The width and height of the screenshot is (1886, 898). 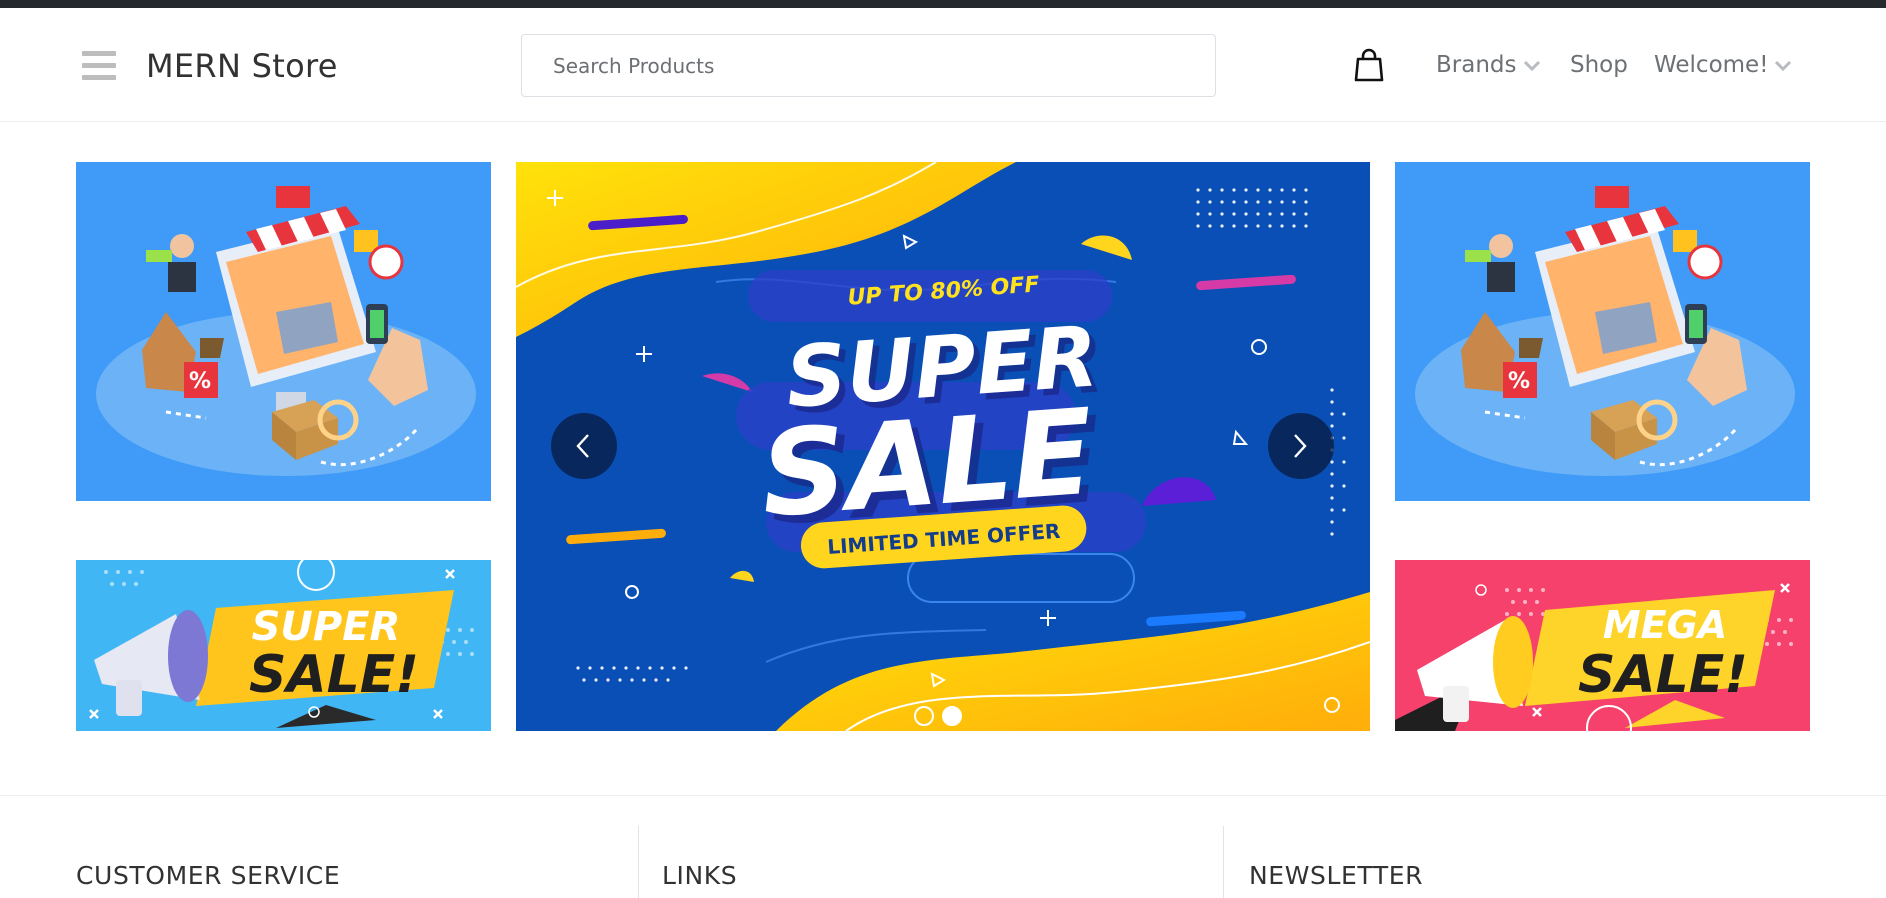 What do you see at coordinates (1336, 875) in the screenshot?
I see `footer-heading-newsletter: NEWSLETTER` at bounding box center [1336, 875].